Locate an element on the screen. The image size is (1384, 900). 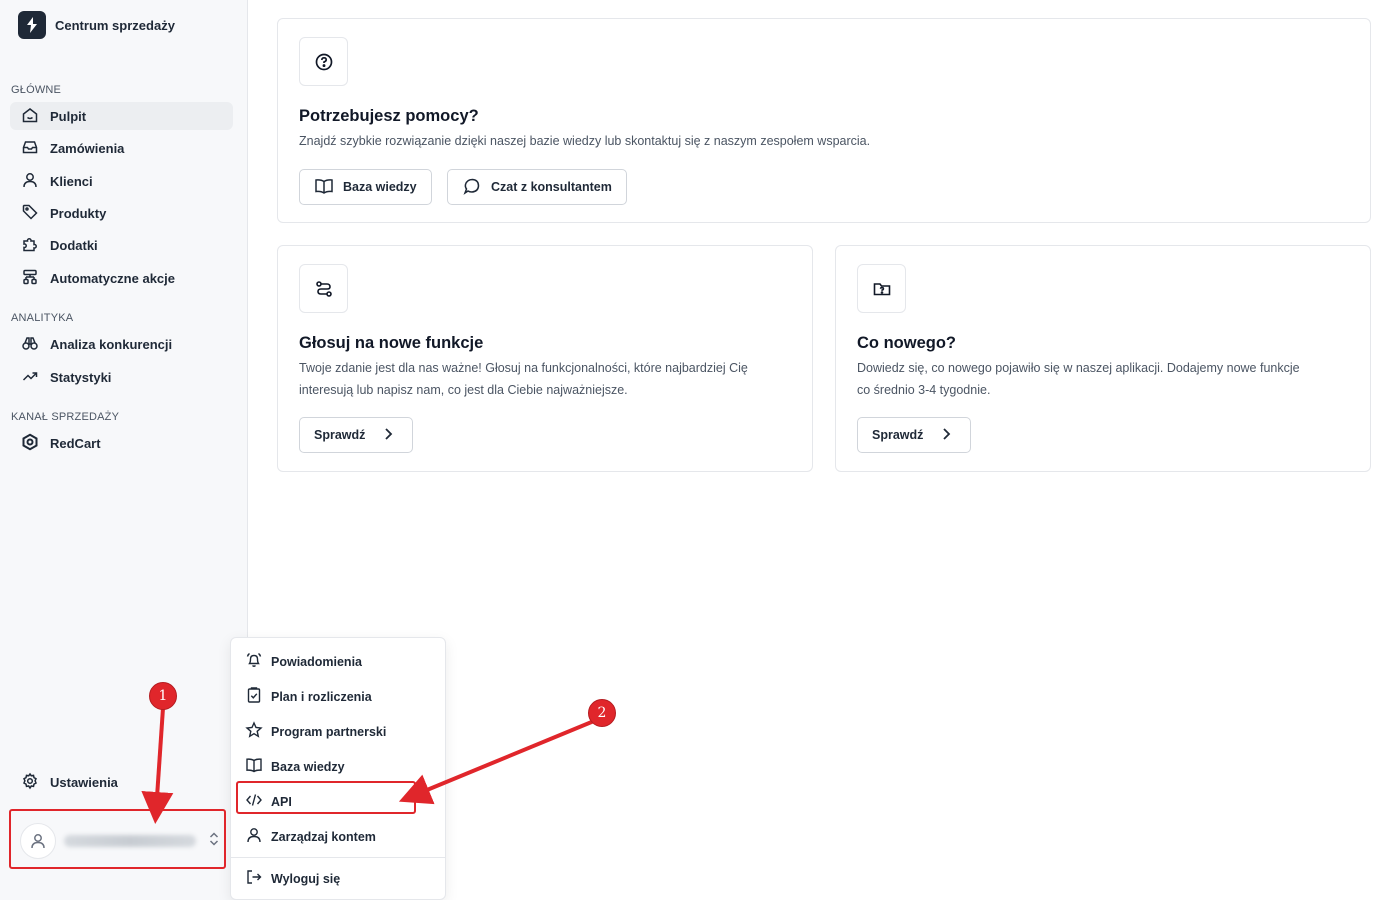
annotation-arrows is located at coordinates (368, 765).